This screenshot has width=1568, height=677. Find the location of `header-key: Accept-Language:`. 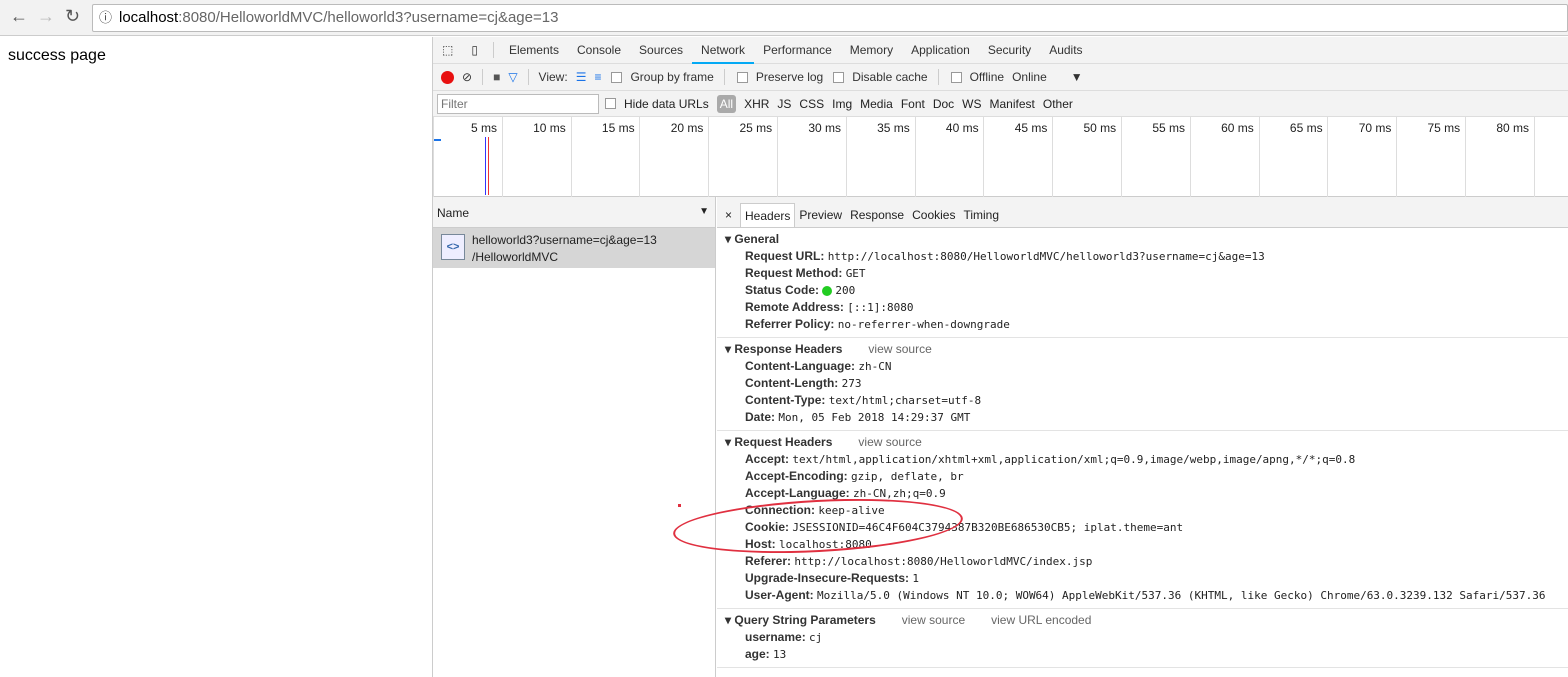

header-key: Accept-Language: is located at coordinates (797, 493).